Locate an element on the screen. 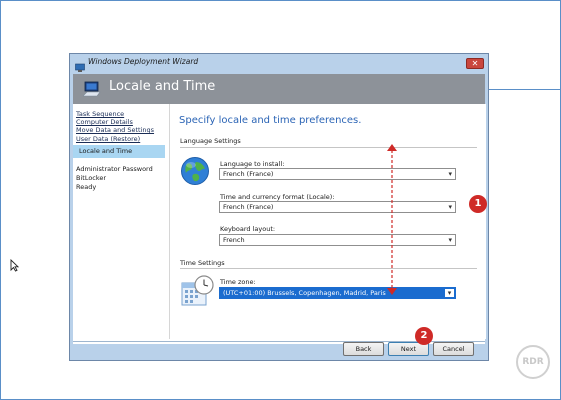 The width and height of the screenshot is (561, 400). keyboard-layout-label: Keyboard layout: is located at coordinates (248, 229).